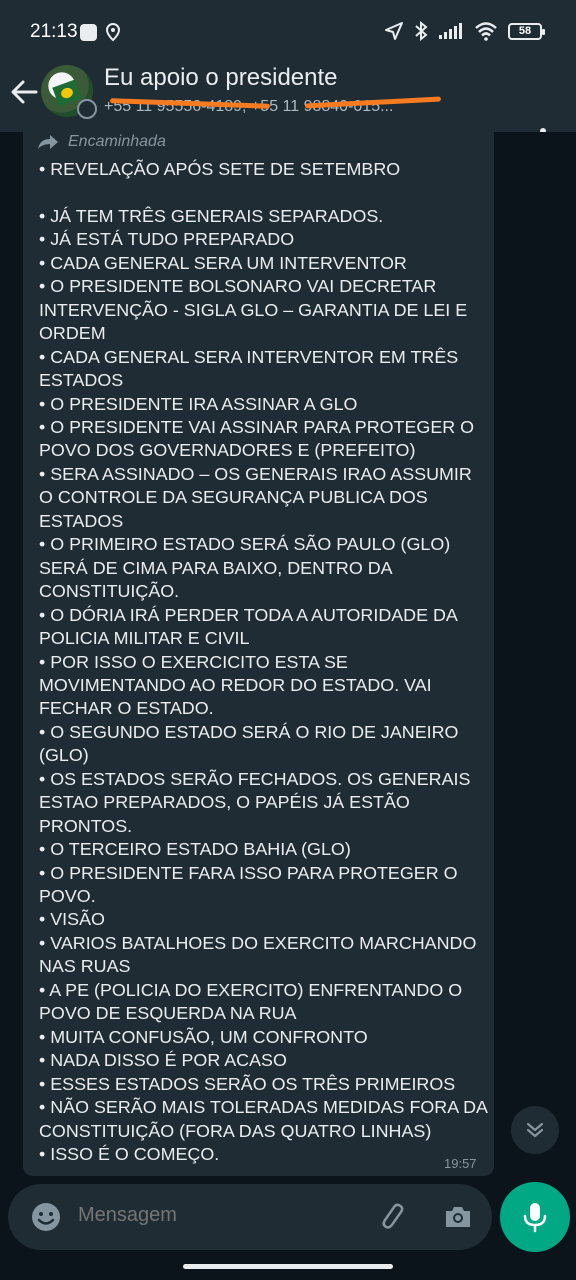  What do you see at coordinates (220, 169) in the screenshot?
I see `message-line: • REVELAÇÃO APÓS SETE DE SETEMBRO` at bounding box center [220, 169].